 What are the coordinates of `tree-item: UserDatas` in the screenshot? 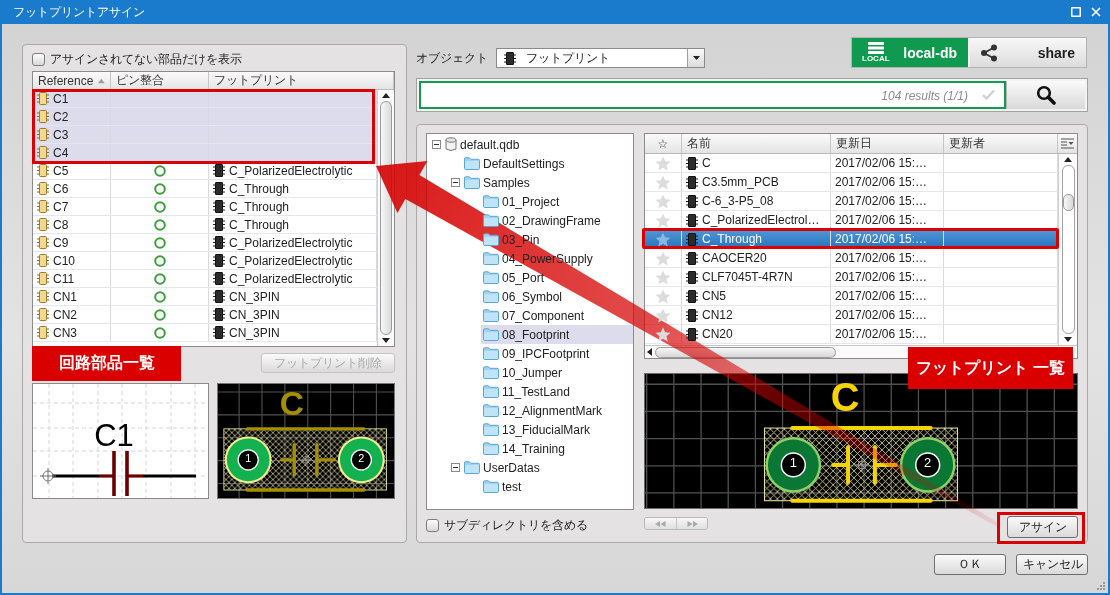 It's located at (503, 467).